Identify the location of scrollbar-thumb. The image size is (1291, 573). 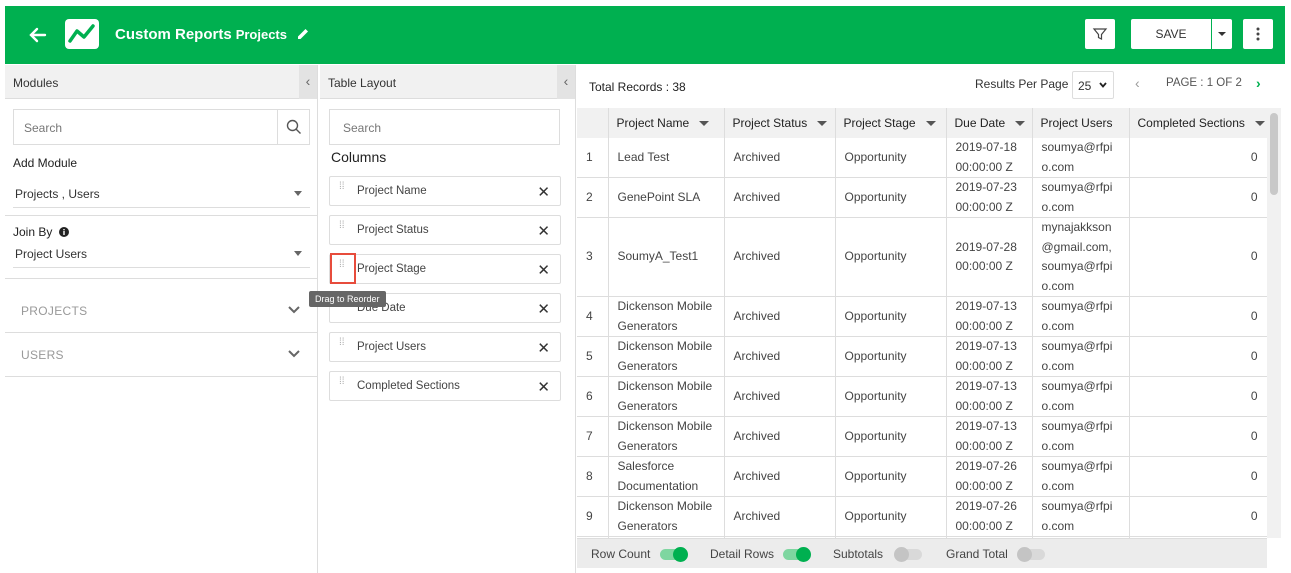
(1274, 154).